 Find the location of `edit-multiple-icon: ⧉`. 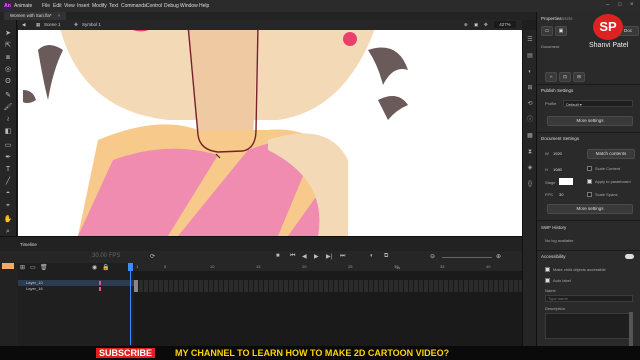

edit-multiple-icon: ⧉ is located at coordinates (386, 256).